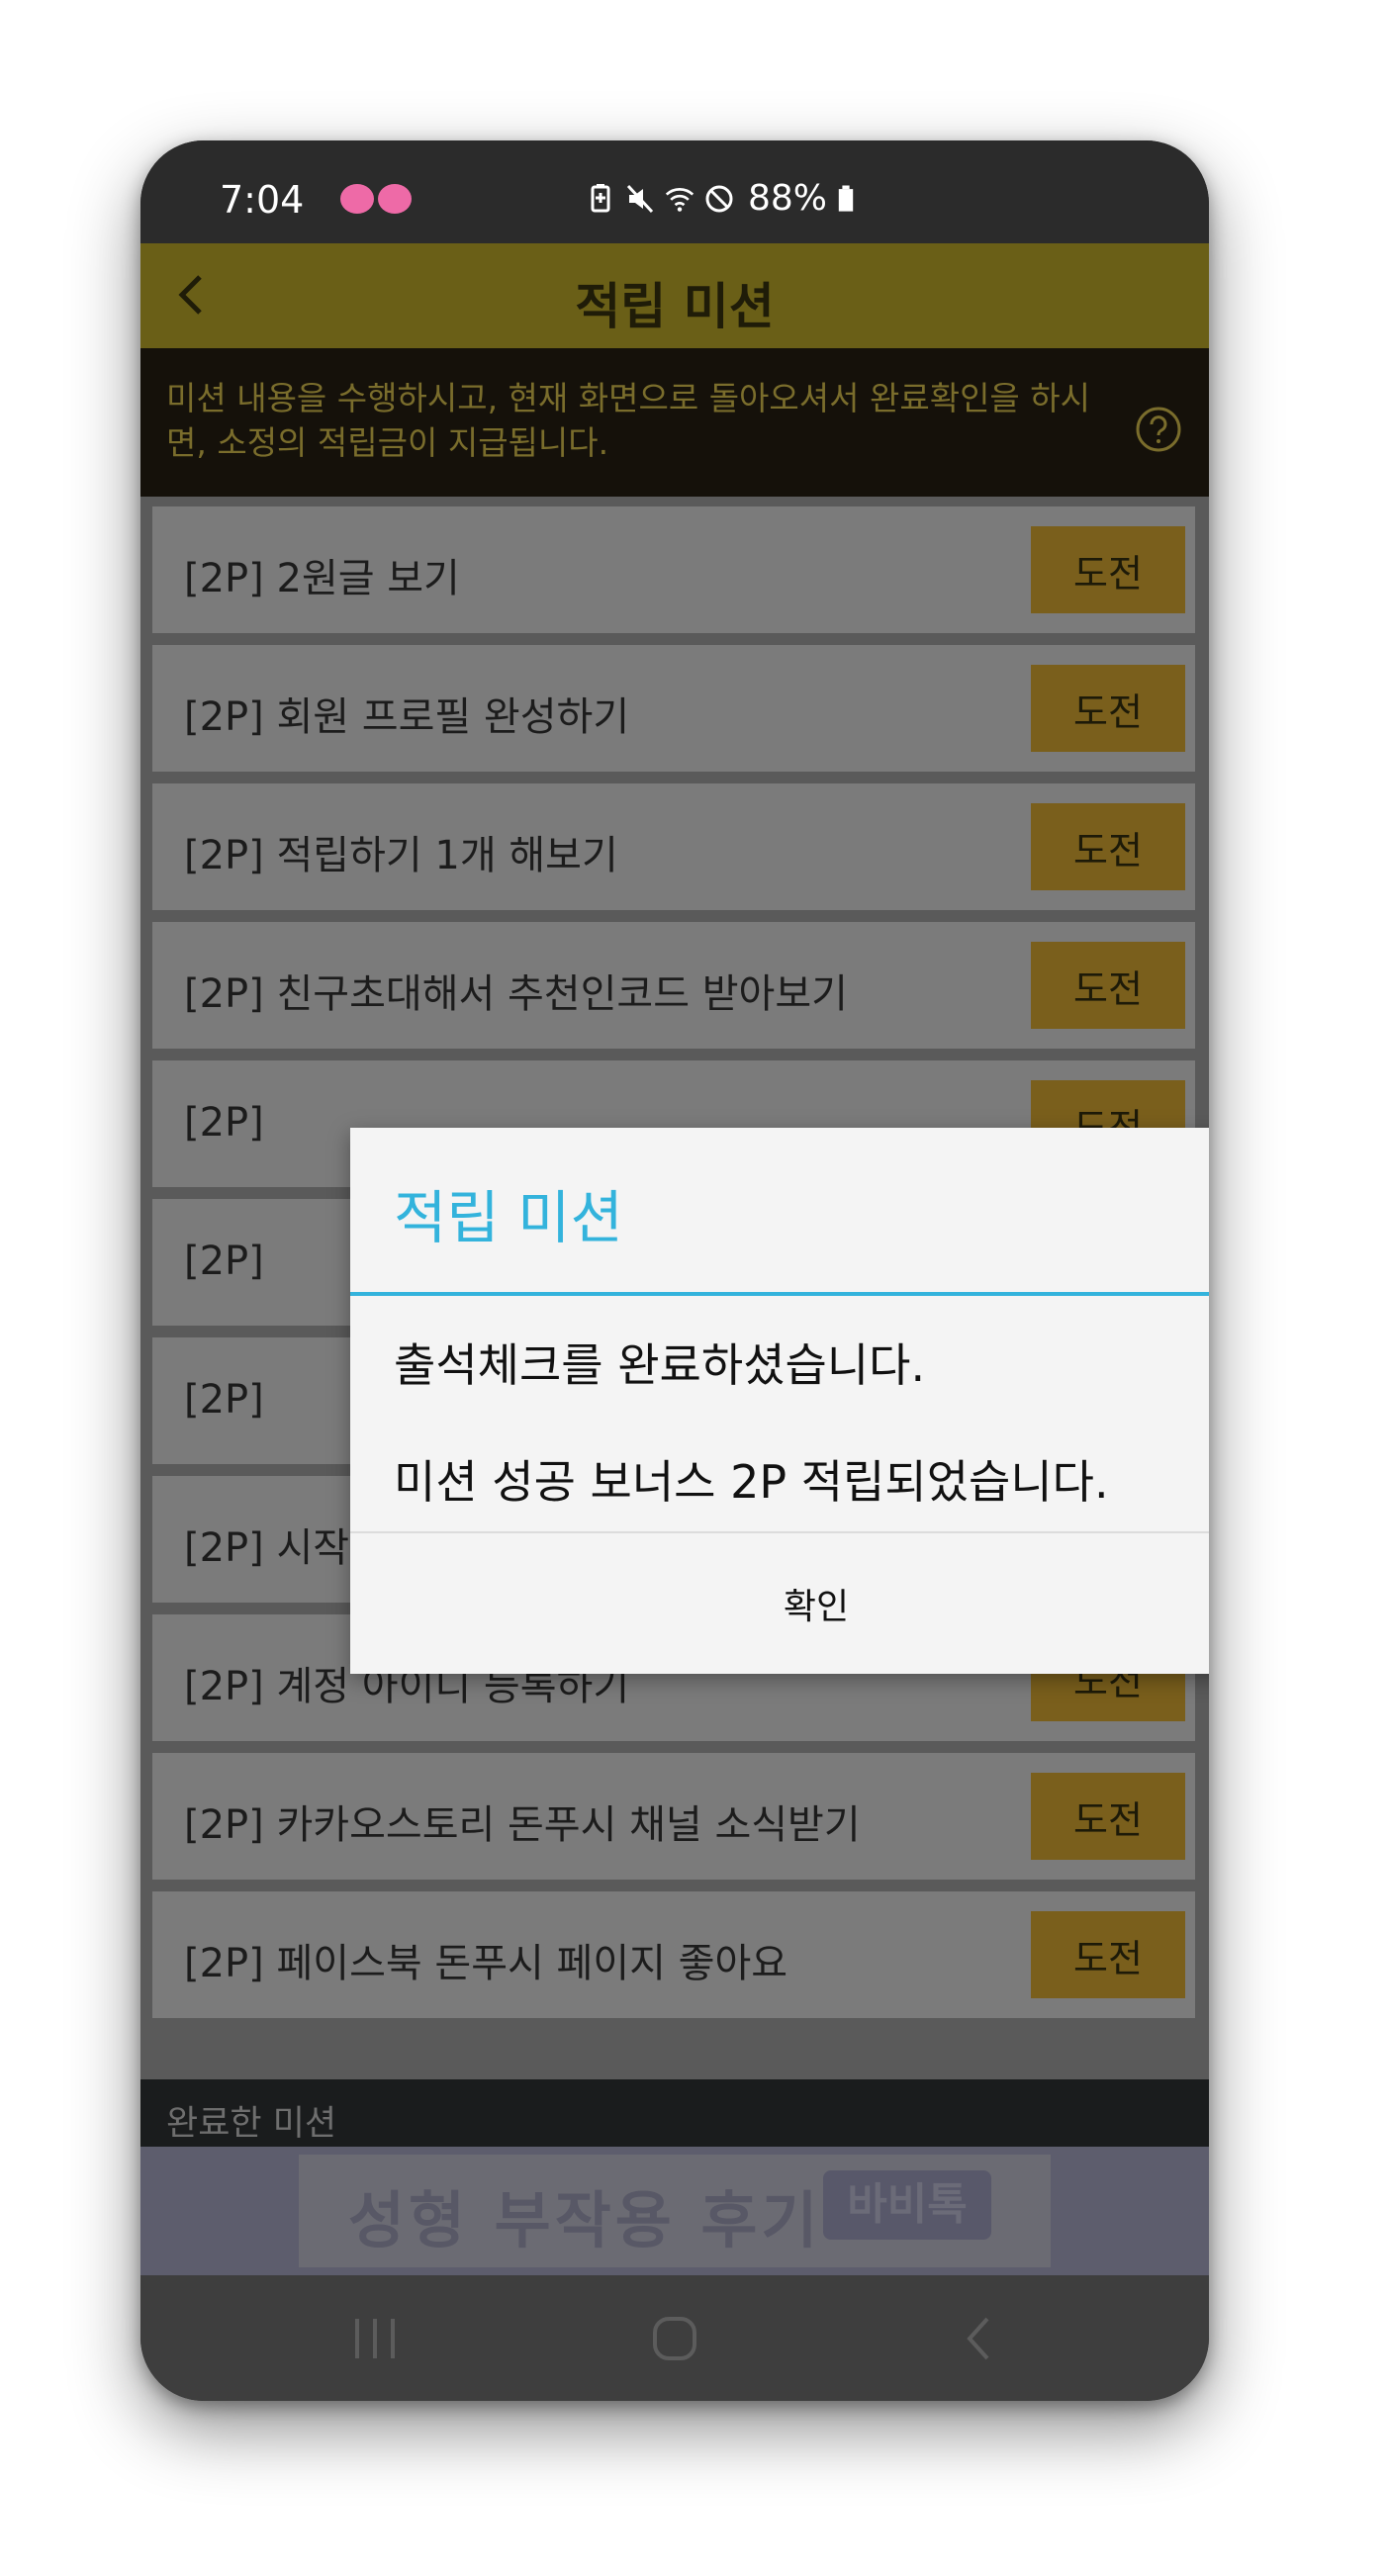 This screenshot has height=2576, width=1389. What do you see at coordinates (1158, 429) in the screenshot?
I see `question-circle-icon` at bounding box center [1158, 429].